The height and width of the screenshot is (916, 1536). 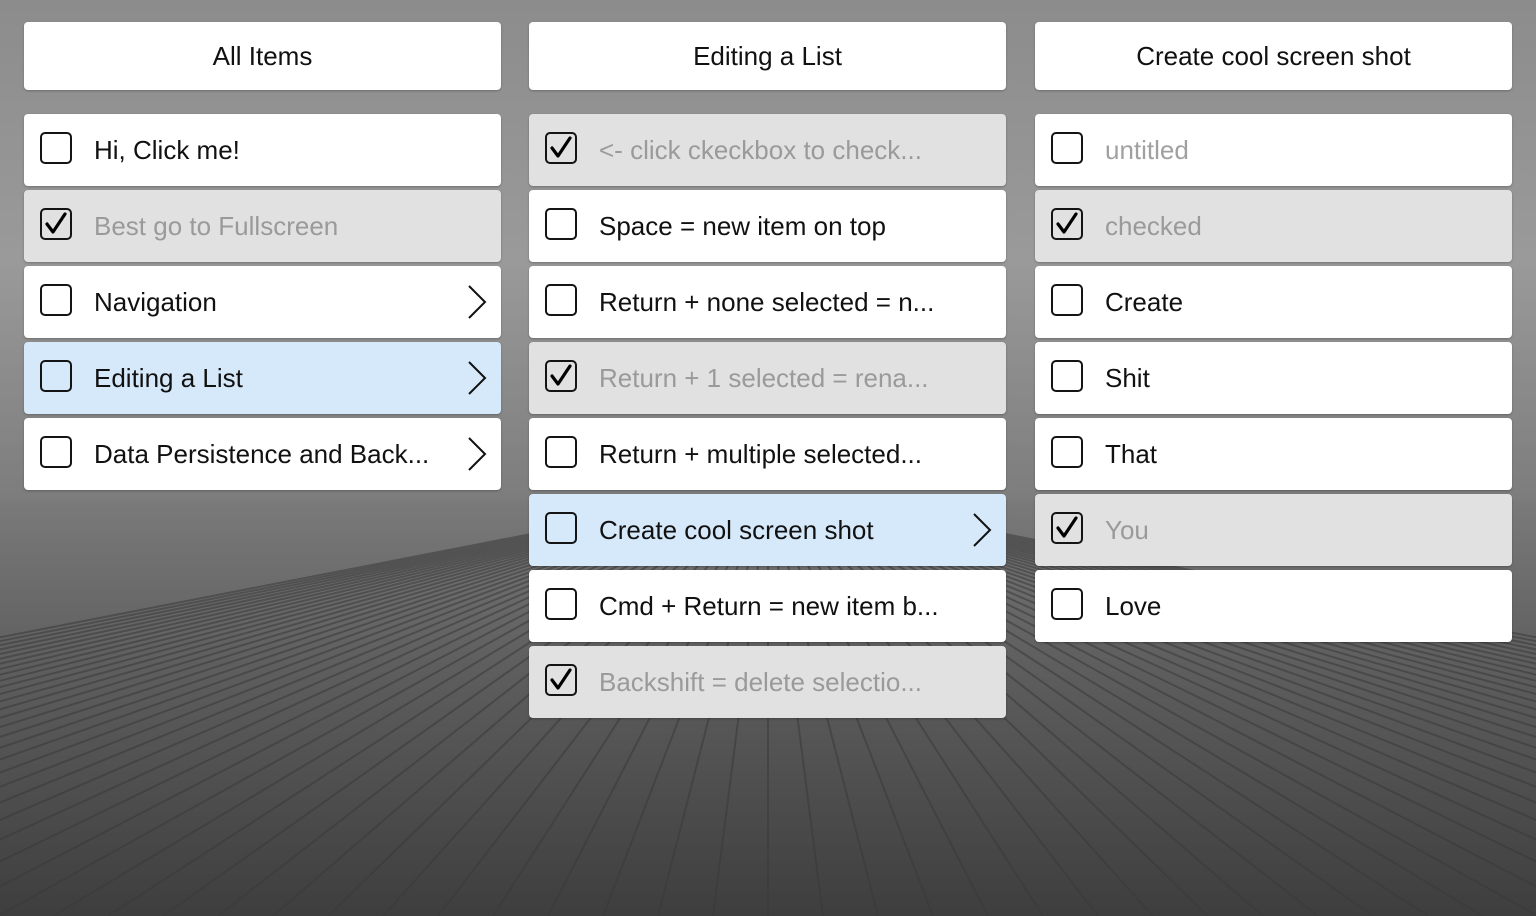 What do you see at coordinates (267, 226) in the screenshot?
I see `list-item-label: Best go to Fullscreen` at bounding box center [267, 226].